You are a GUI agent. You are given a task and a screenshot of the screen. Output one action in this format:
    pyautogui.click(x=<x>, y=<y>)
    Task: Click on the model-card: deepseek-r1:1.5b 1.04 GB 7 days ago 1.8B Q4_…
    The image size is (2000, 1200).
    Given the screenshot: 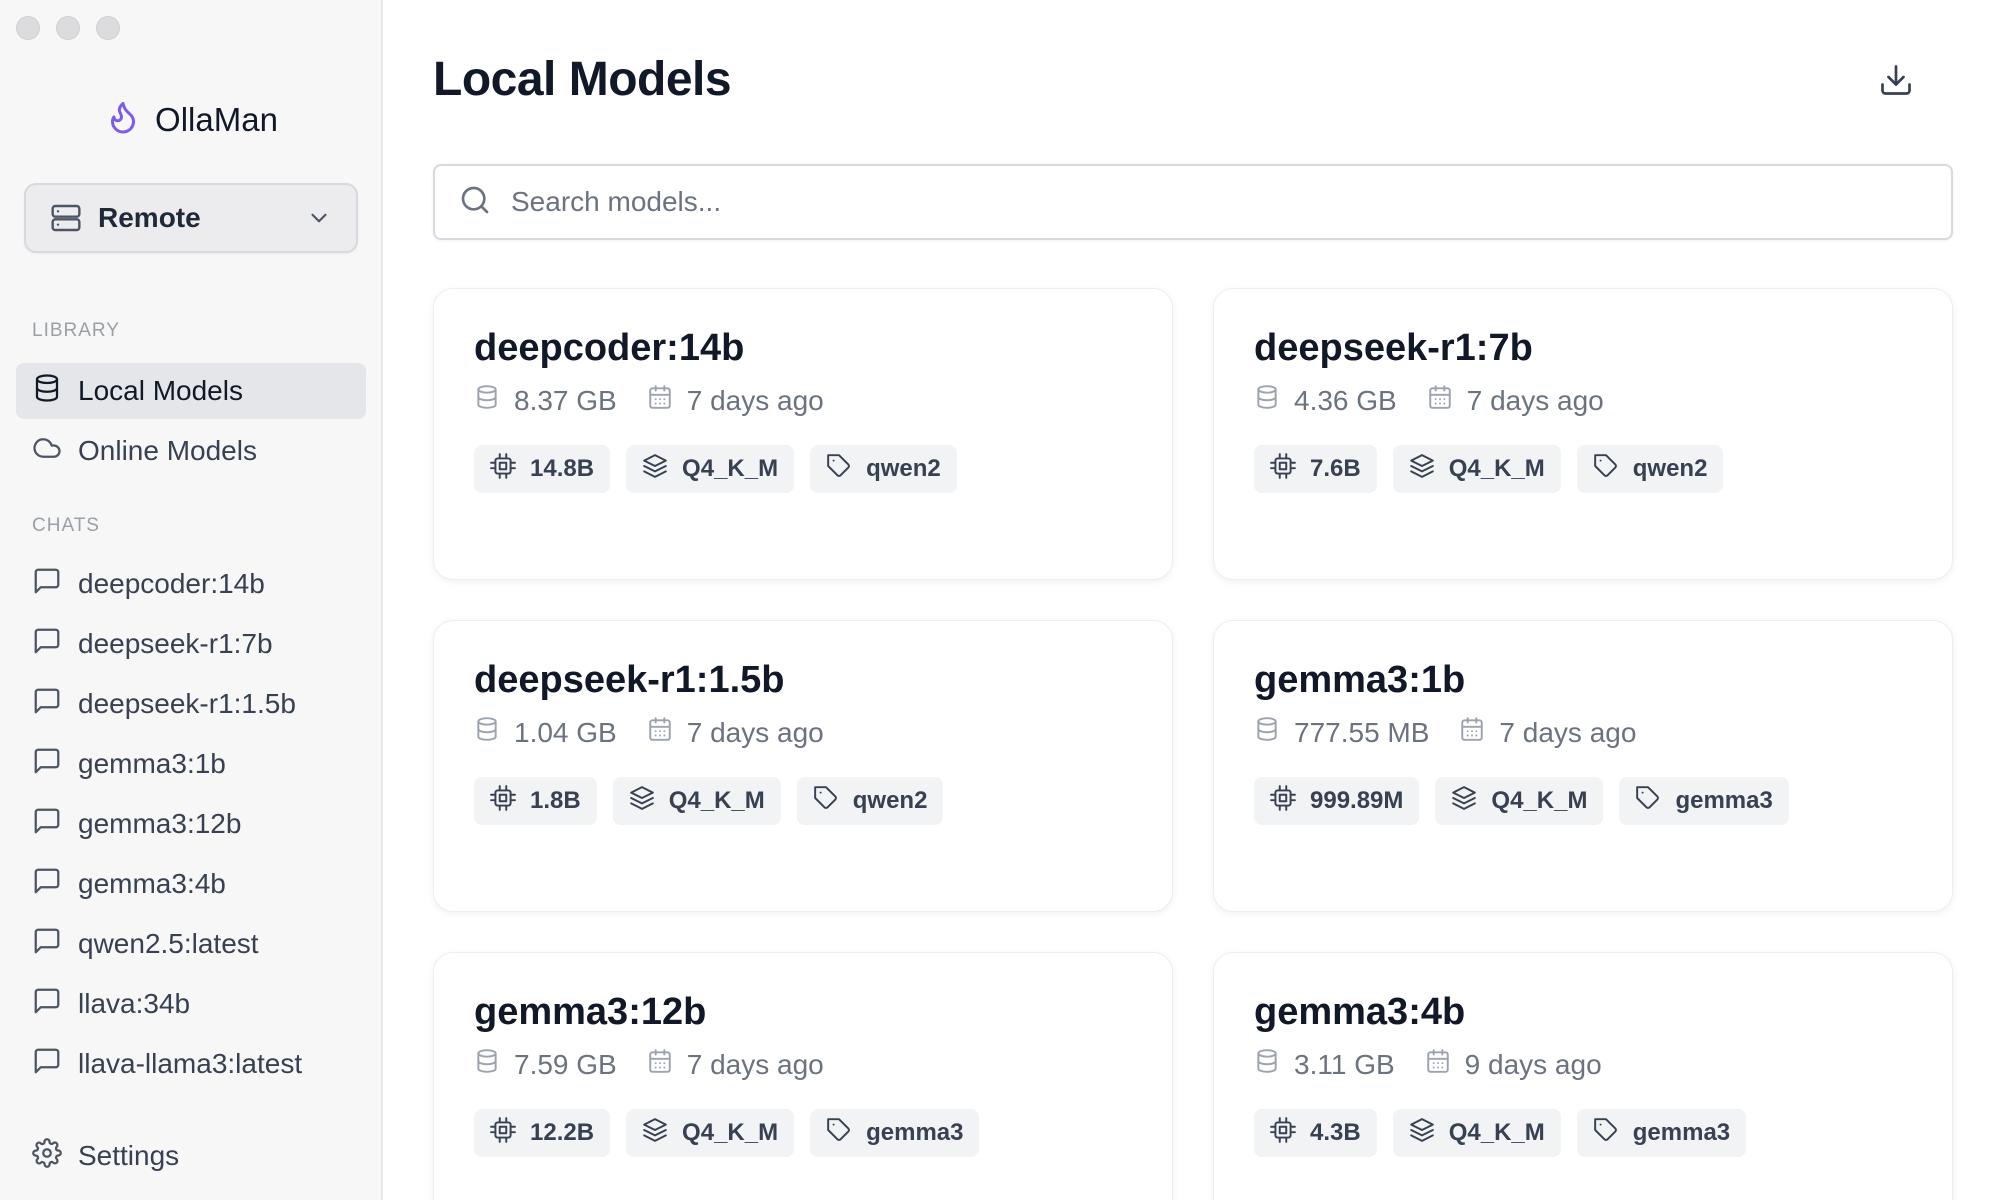 What is the action you would take?
    pyautogui.click(x=803, y=766)
    